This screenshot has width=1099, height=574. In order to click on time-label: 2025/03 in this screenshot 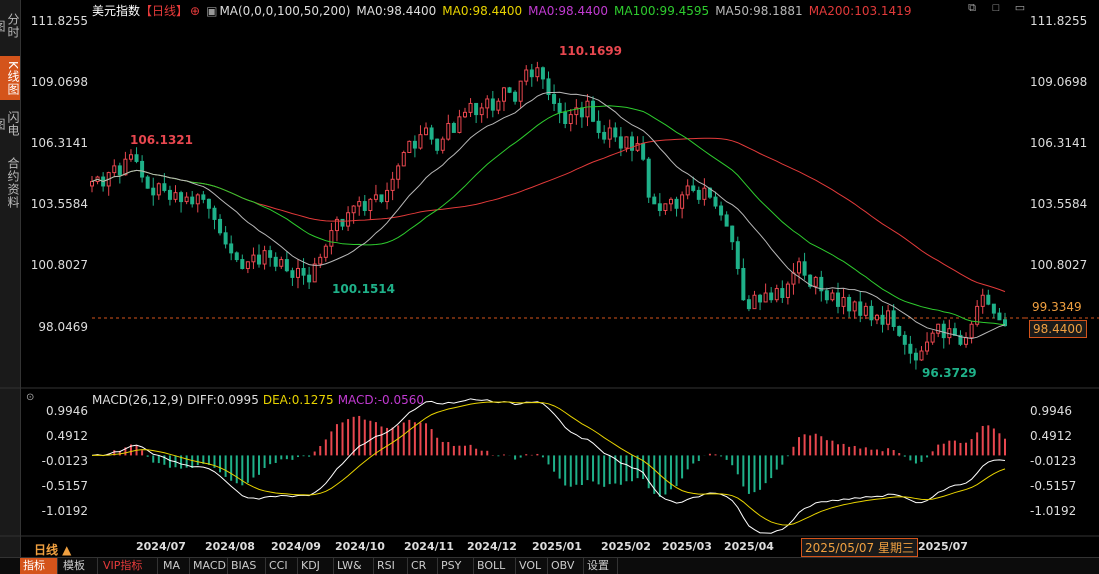, I will do `click(687, 546)`.